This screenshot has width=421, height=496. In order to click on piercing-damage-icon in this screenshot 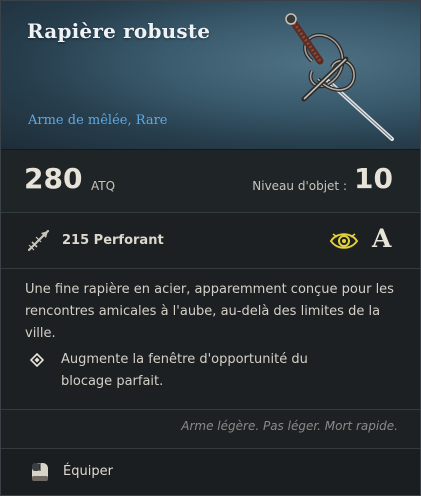, I will do `click(38, 240)`.